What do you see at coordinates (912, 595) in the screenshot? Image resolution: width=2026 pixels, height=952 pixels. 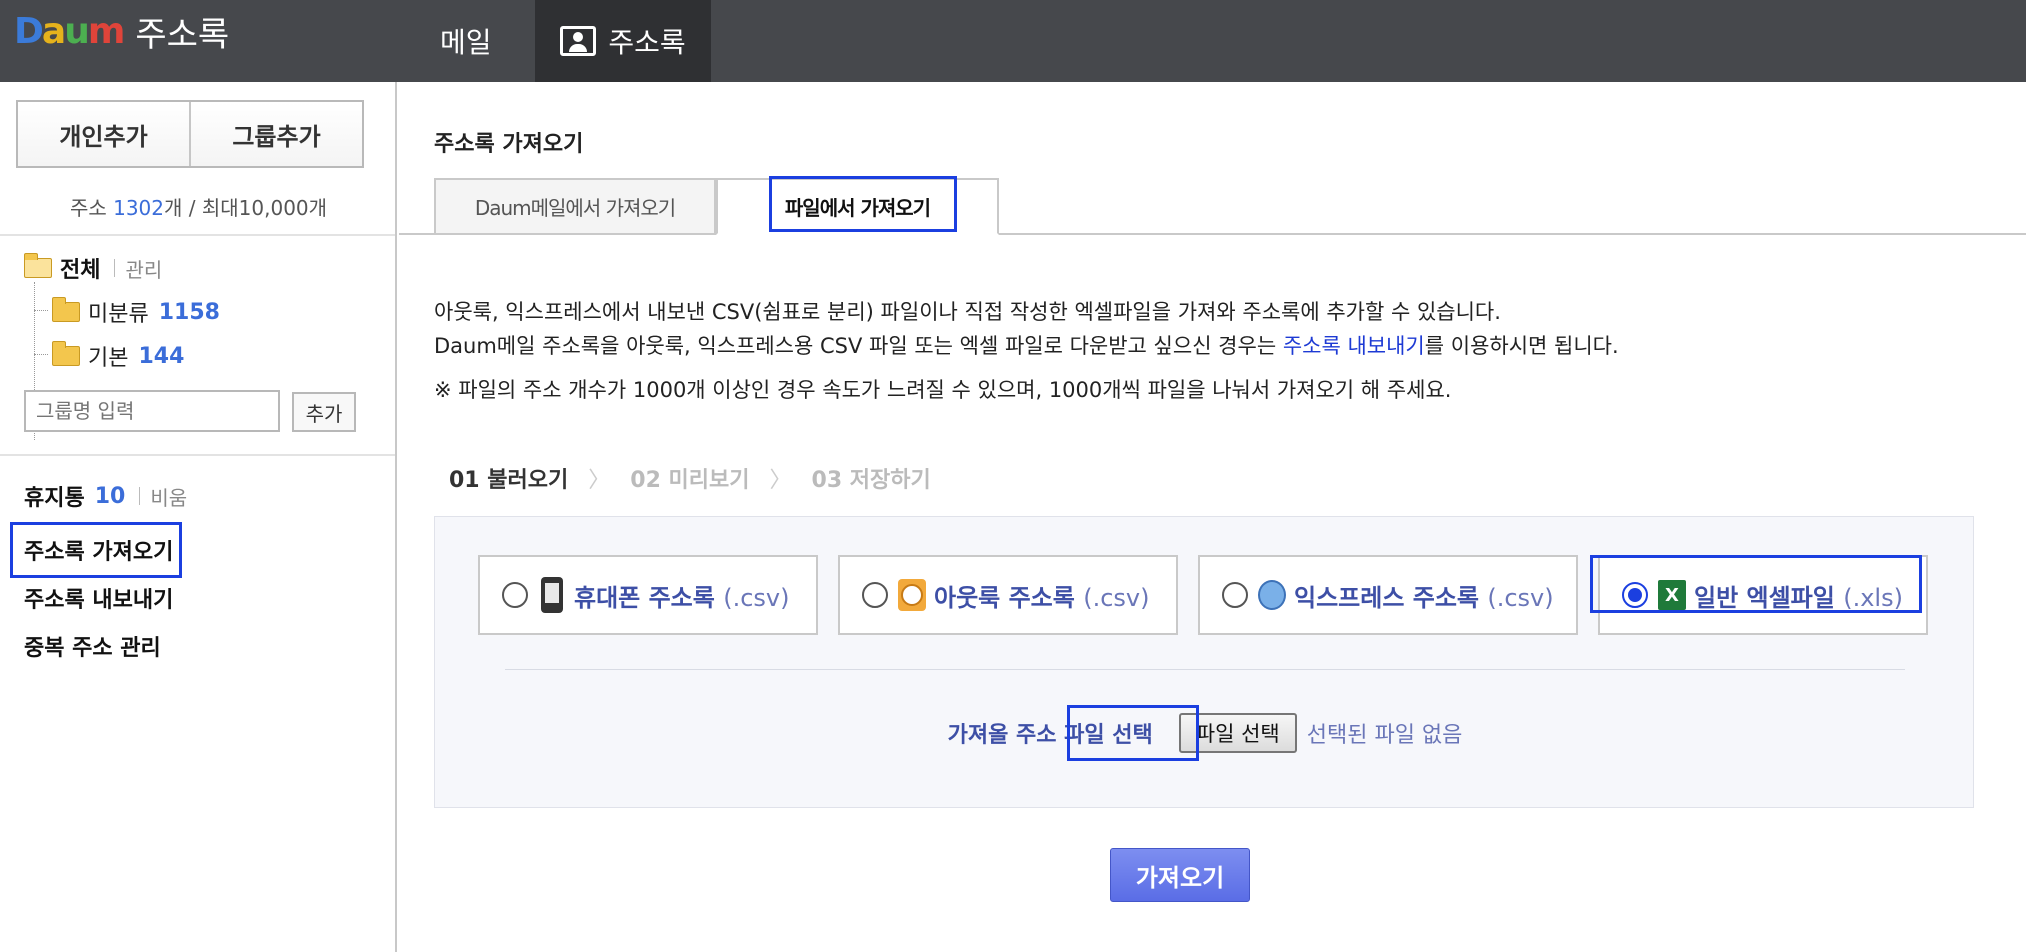 I see `outlook-icon` at bounding box center [912, 595].